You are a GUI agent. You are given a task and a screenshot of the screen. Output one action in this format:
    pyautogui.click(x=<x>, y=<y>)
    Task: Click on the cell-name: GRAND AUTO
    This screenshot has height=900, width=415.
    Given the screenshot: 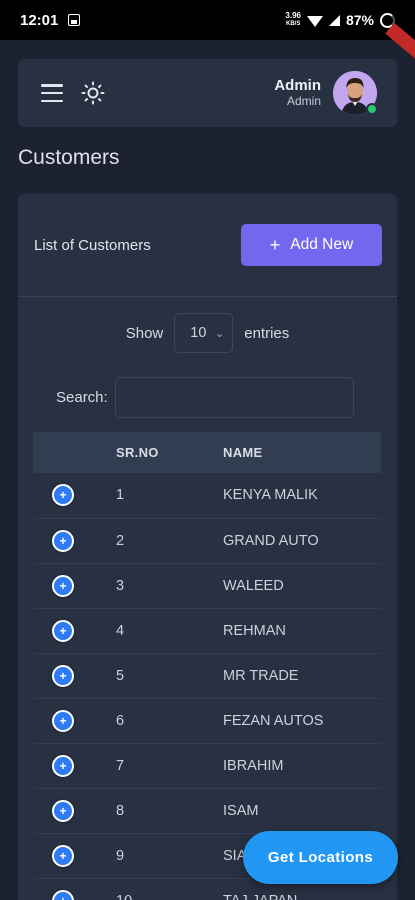 What is the action you would take?
    pyautogui.click(x=302, y=541)
    